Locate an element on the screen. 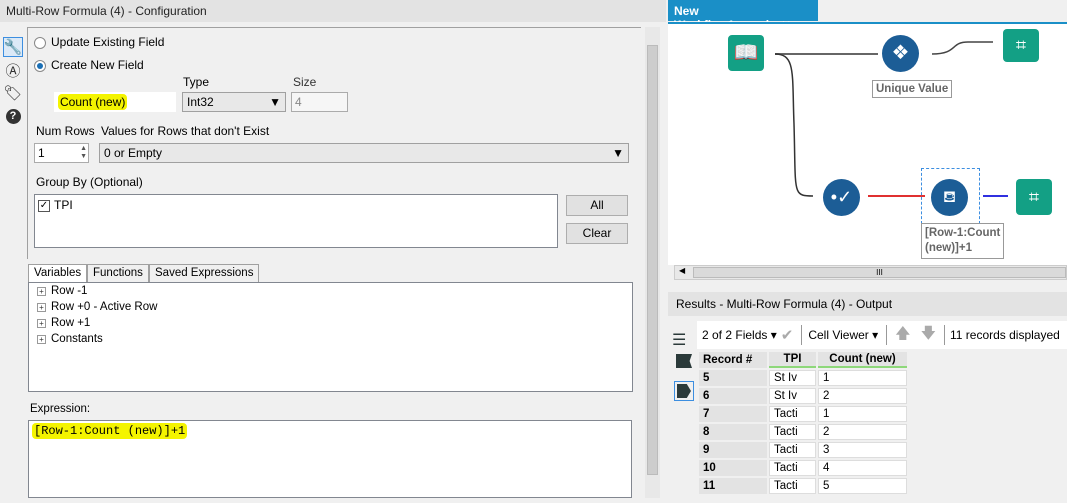 This screenshot has height=503, width=1067. help-icon: ? is located at coordinates (13, 116).